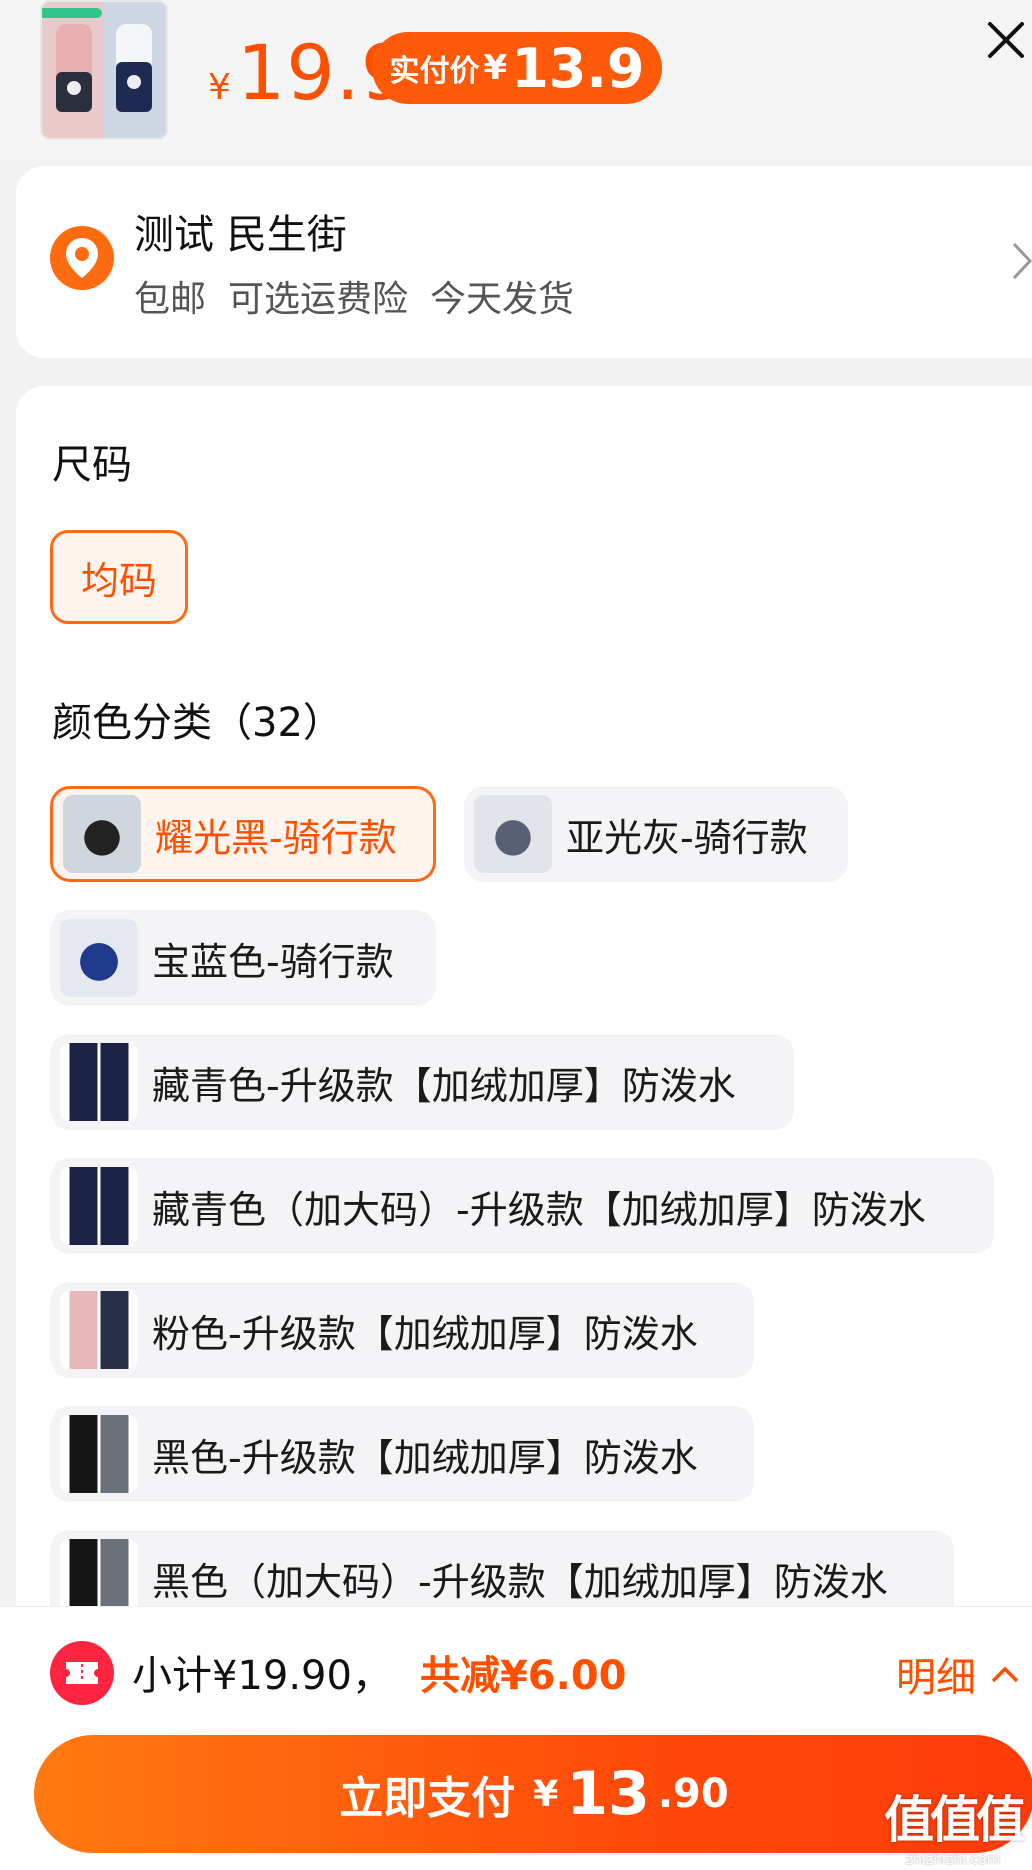  What do you see at coordinates (170, 299) in the screenshot?
I see `shipping-tag-free: 包邮` at bounding box center [170, 299].